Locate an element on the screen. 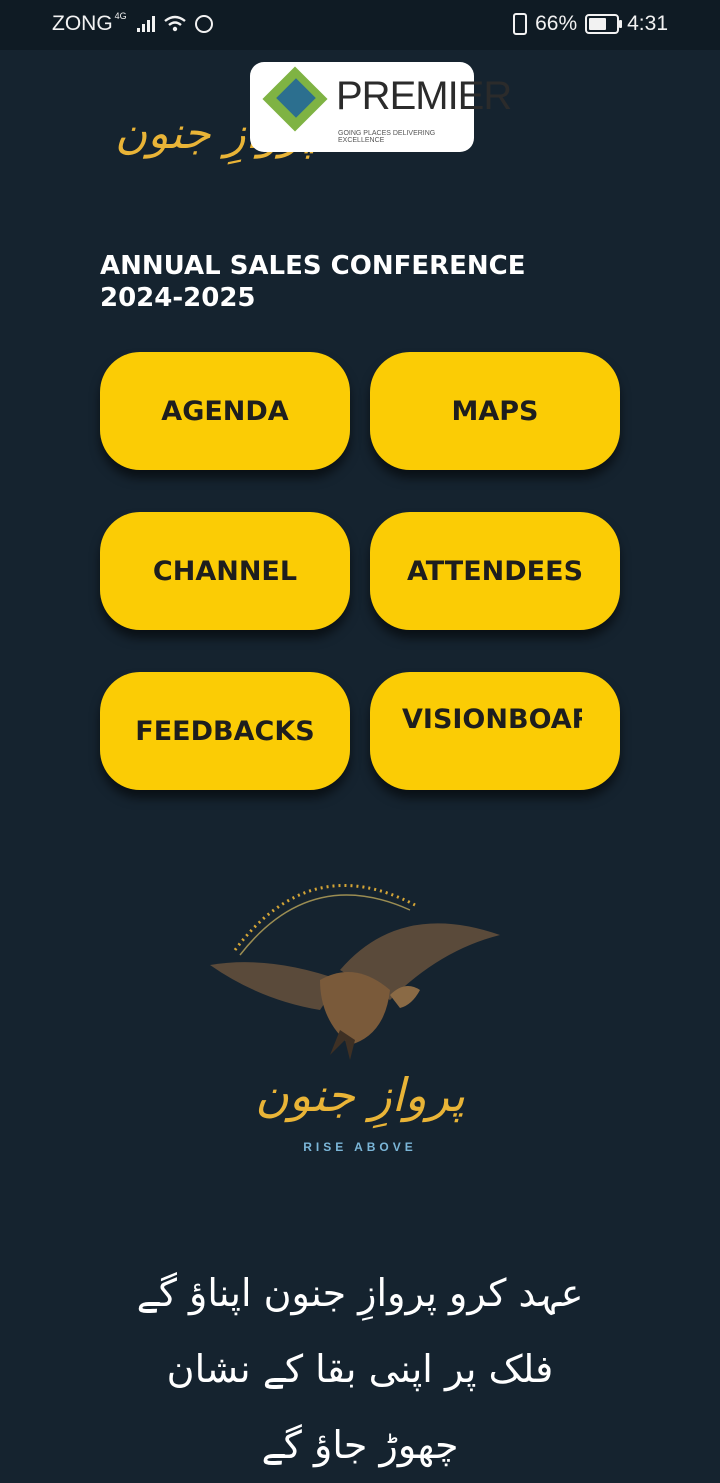 The height and width of the screenshot is (1483, 720). premier-logo-text: PREMIER is located at coordinates (424, 96).